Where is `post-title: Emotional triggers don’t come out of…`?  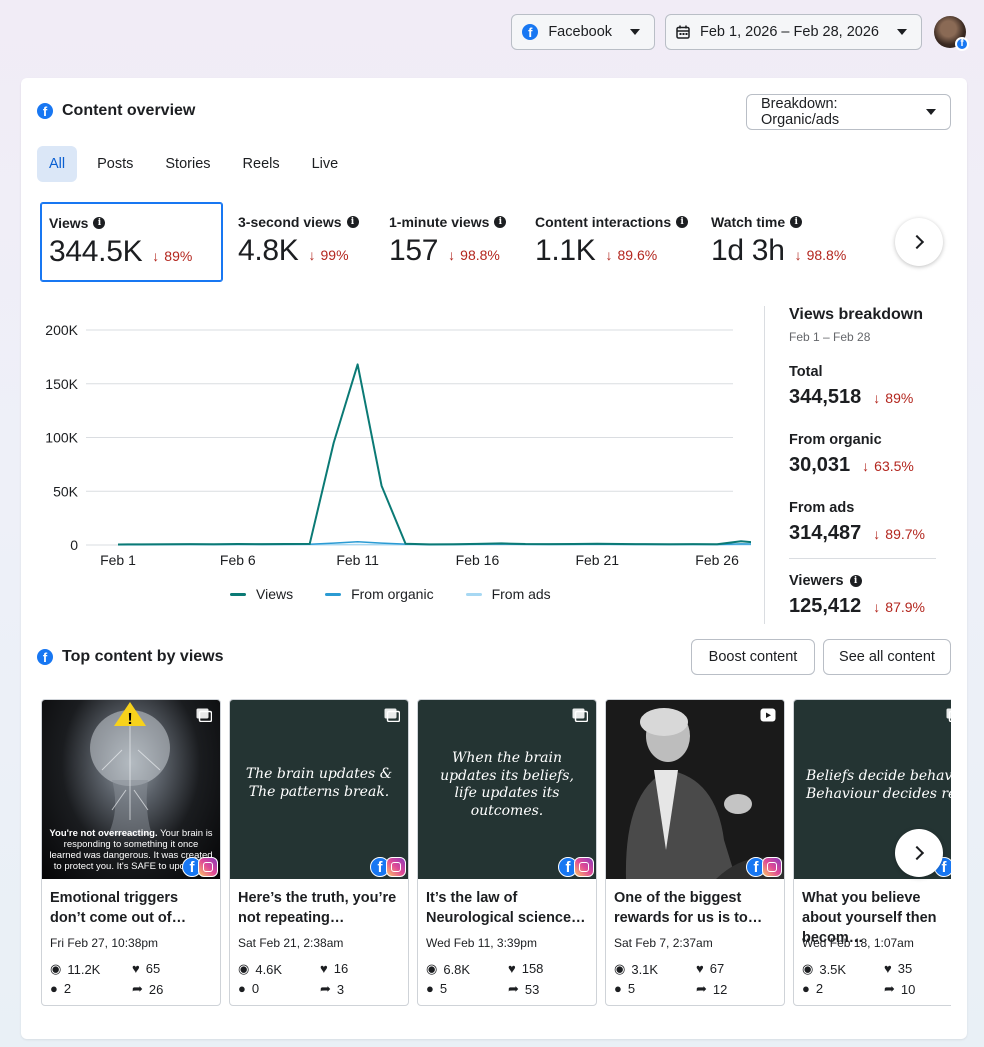
post-title: Emotional triggers don’t come out of… is located at coordinates (118, 908).